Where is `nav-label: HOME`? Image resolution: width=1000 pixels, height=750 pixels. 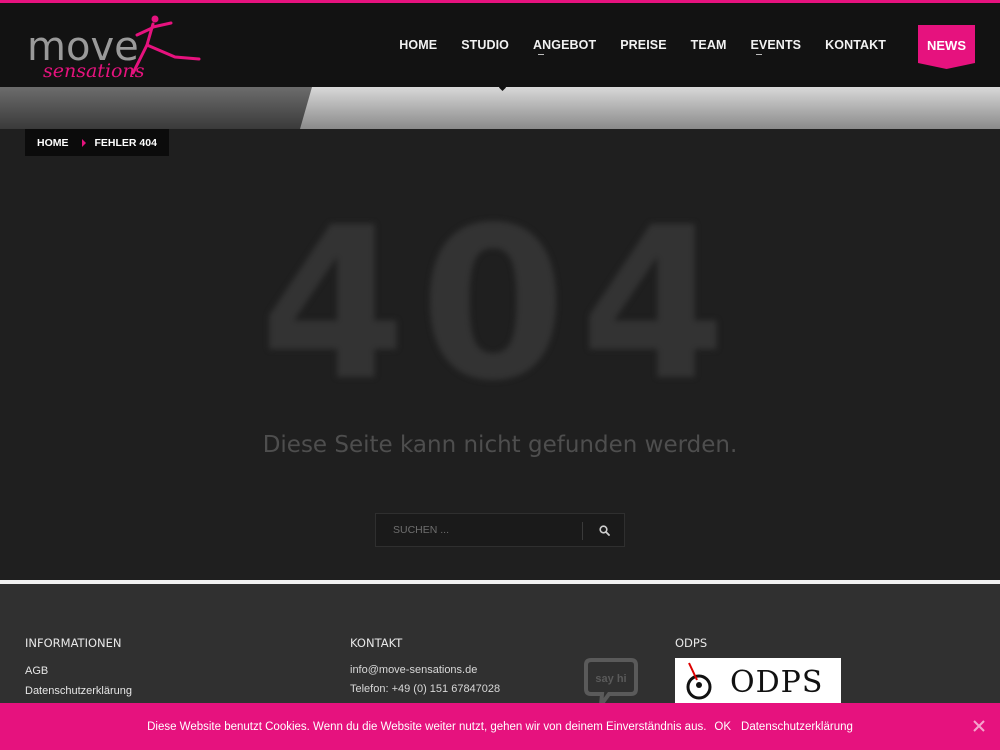
nav-label: HOME is located at coordinates (418, 45).